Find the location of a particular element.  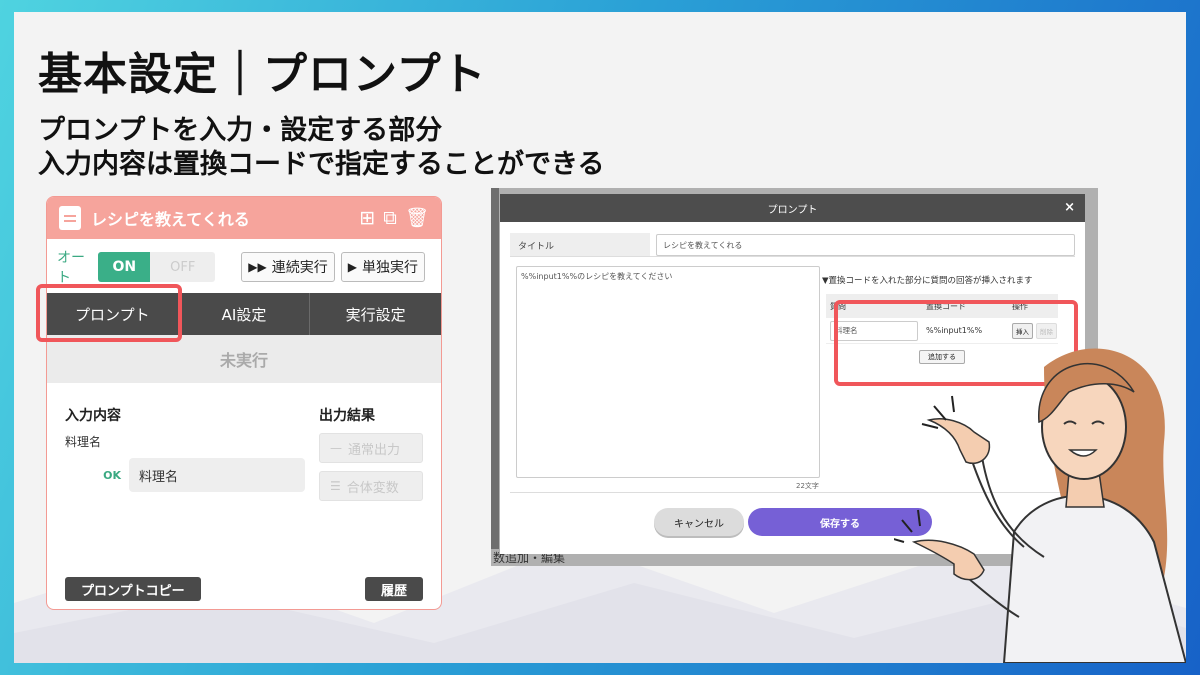

toggle-on: ON is located at coordinates (124, 267).